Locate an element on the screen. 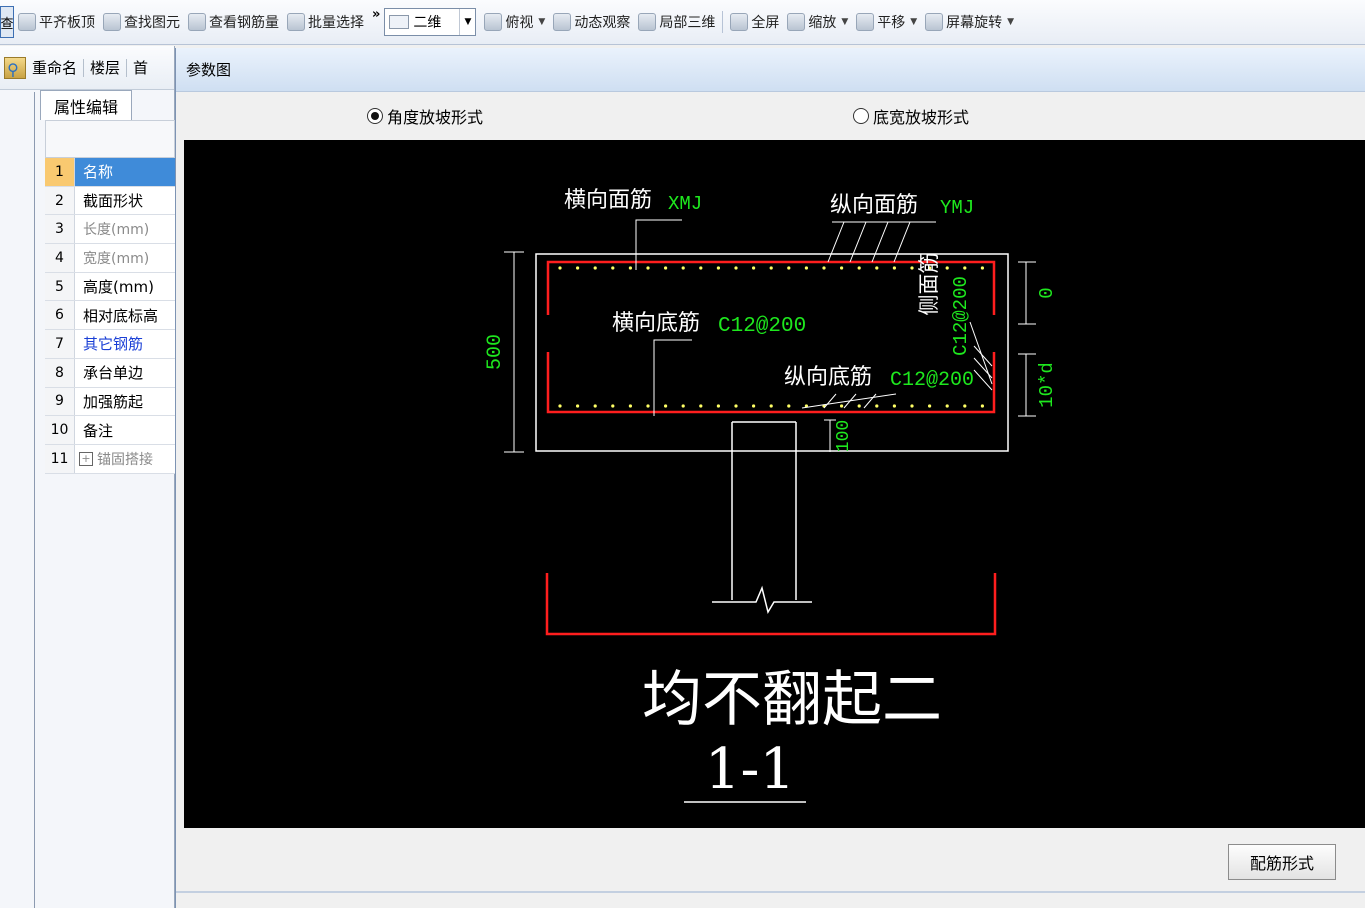 The height and width of the screenshot is (908, 1365). side-rebar-code: C12@200 is located at coordinates (961, 316).